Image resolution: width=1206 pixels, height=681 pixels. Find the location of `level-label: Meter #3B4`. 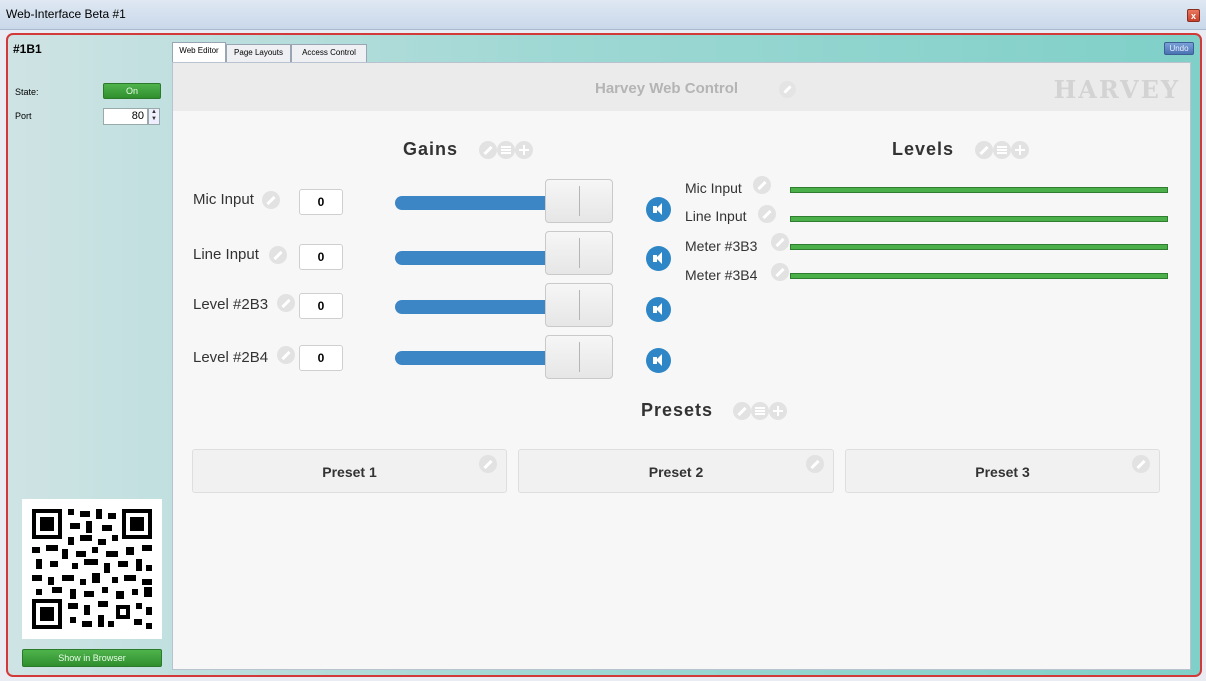

level-label: Meter #3B4 is located at coordinates (721, 275).